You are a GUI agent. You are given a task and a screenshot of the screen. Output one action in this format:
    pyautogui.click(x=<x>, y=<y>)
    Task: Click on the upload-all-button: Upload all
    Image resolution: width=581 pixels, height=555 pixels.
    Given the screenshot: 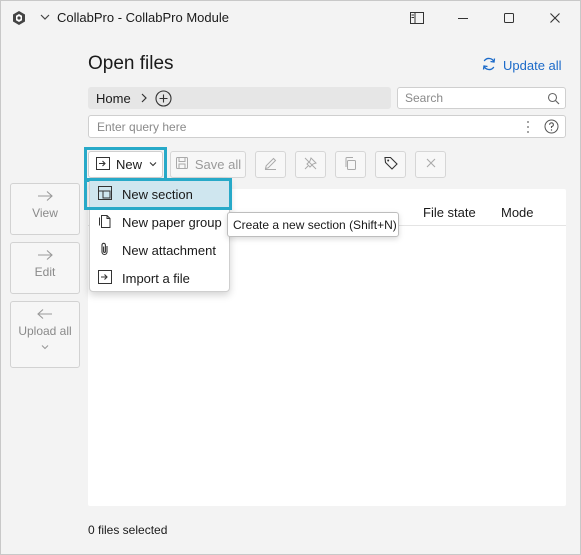 What is the action you would take?
    pyautogui.click(x=45, y=334)
    